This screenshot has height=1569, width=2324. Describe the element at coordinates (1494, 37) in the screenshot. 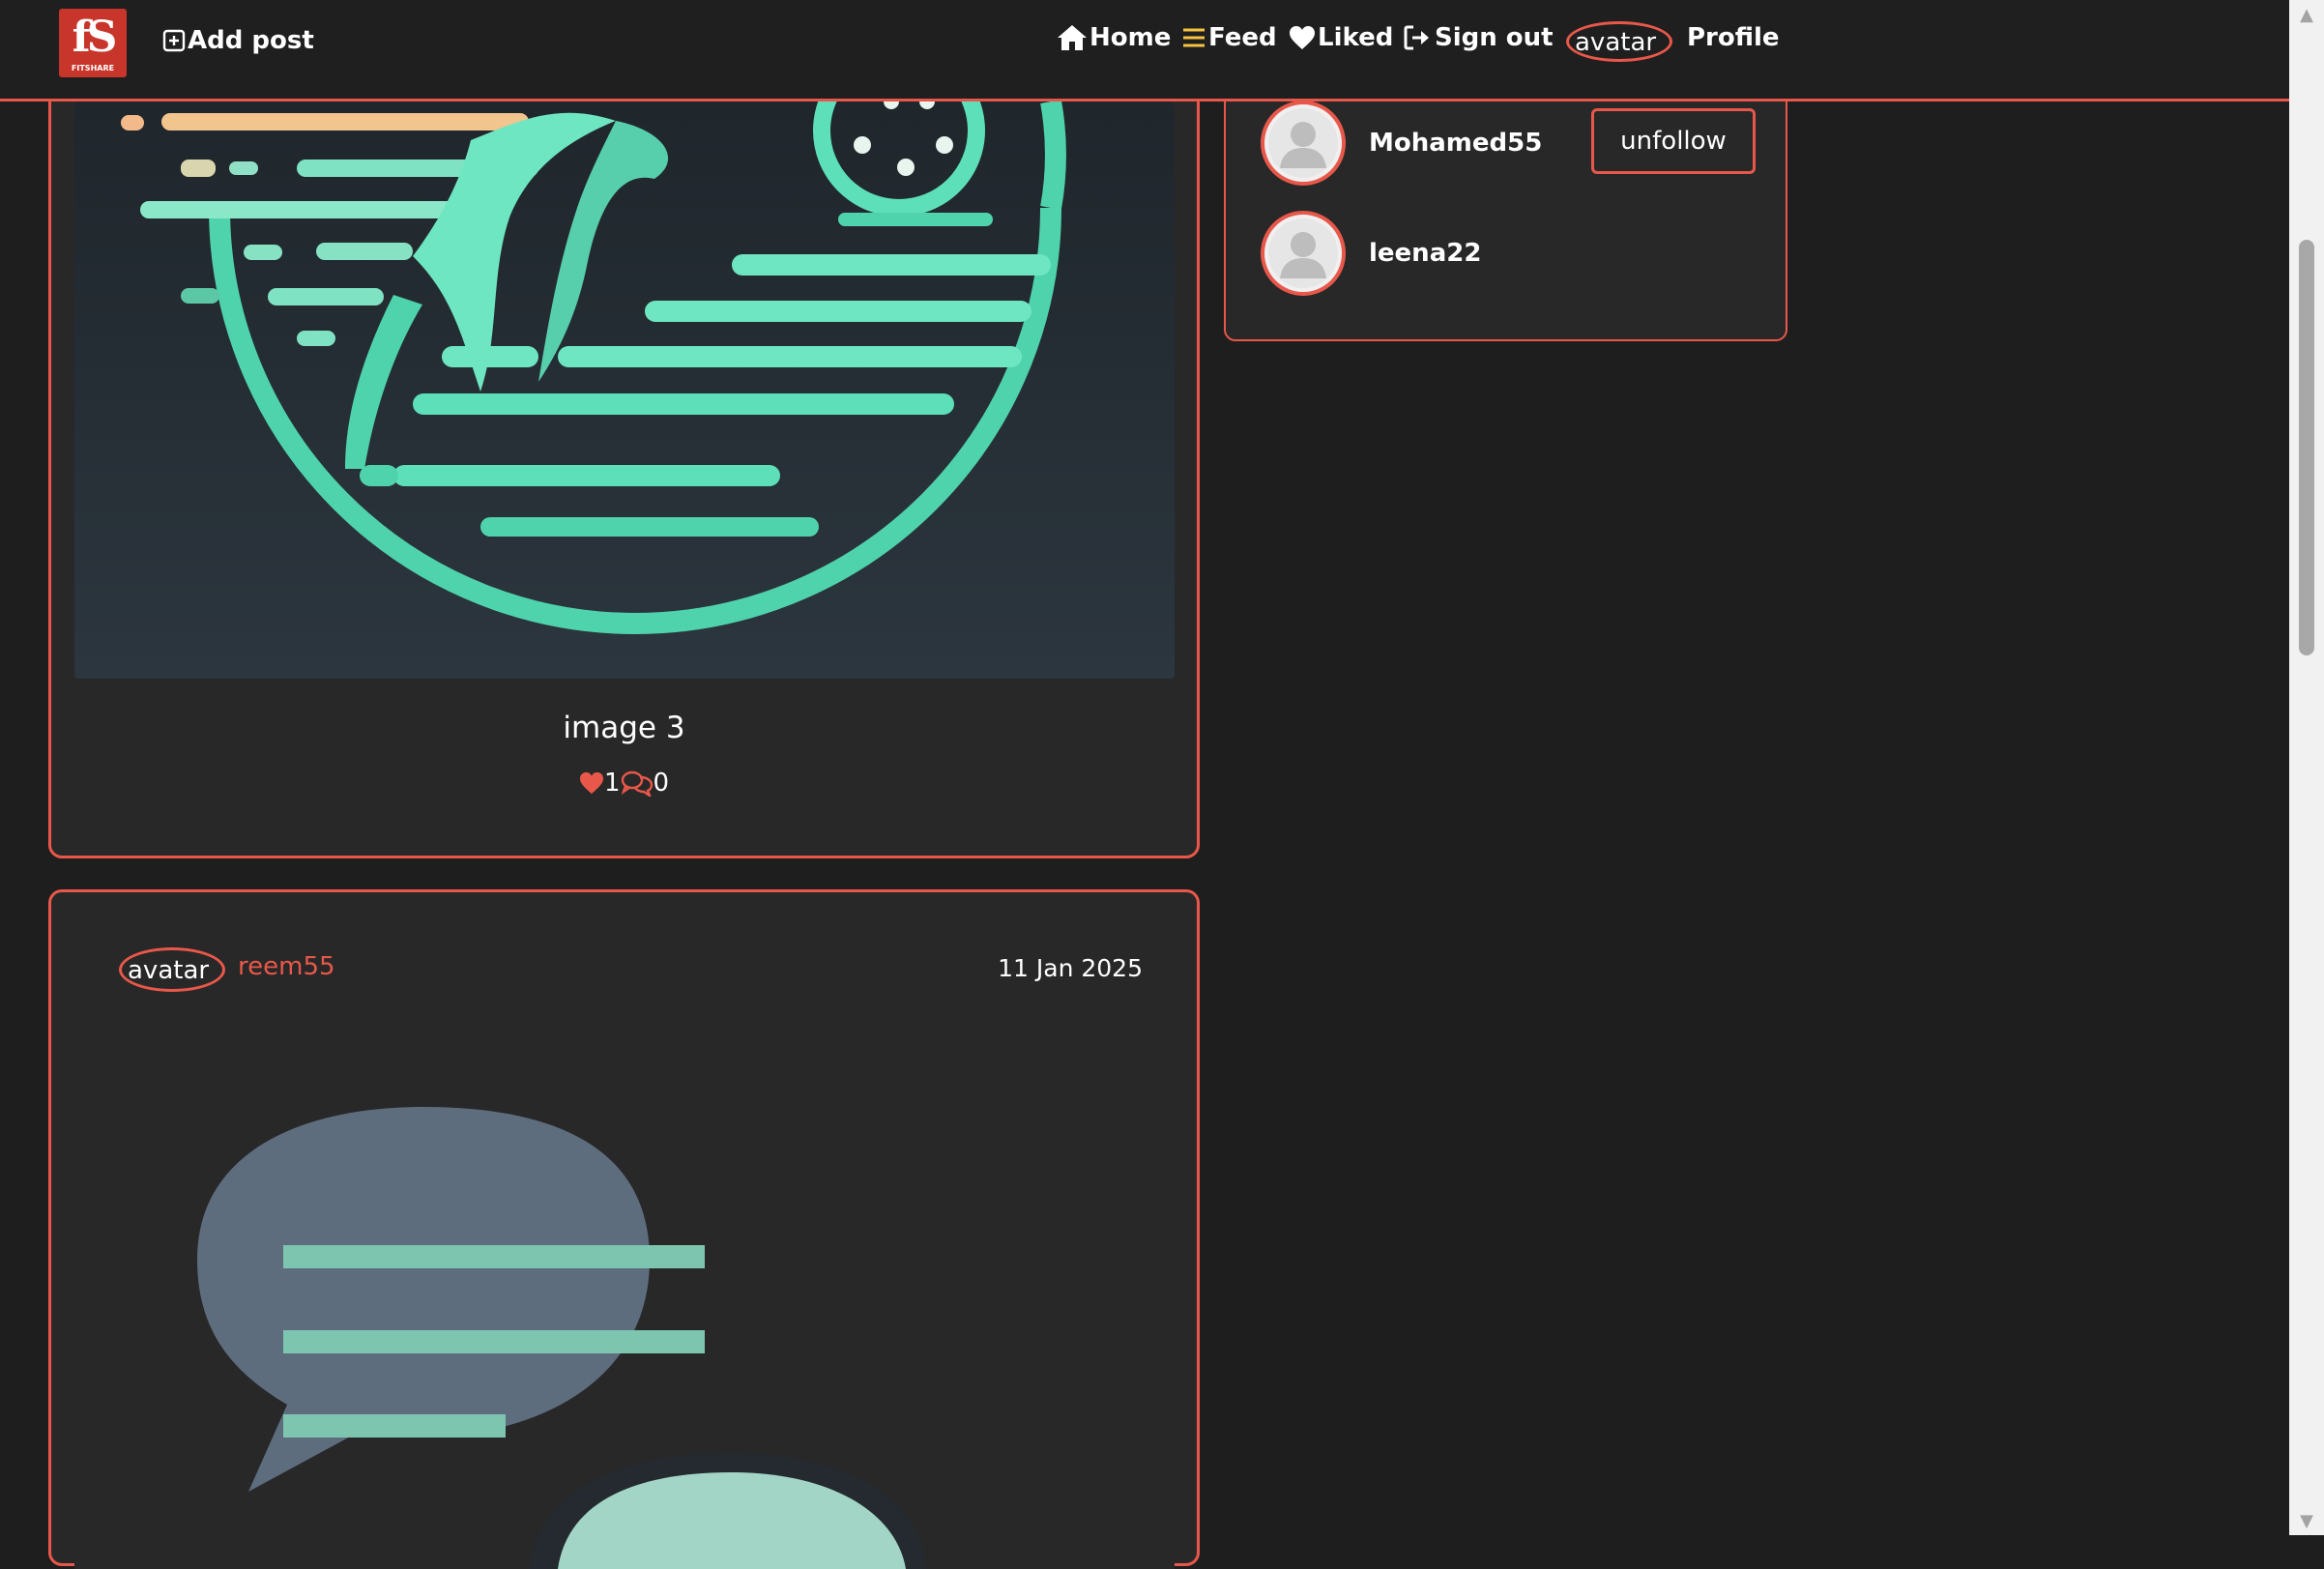

I see `nav-signout-label: Sign out` at that location.